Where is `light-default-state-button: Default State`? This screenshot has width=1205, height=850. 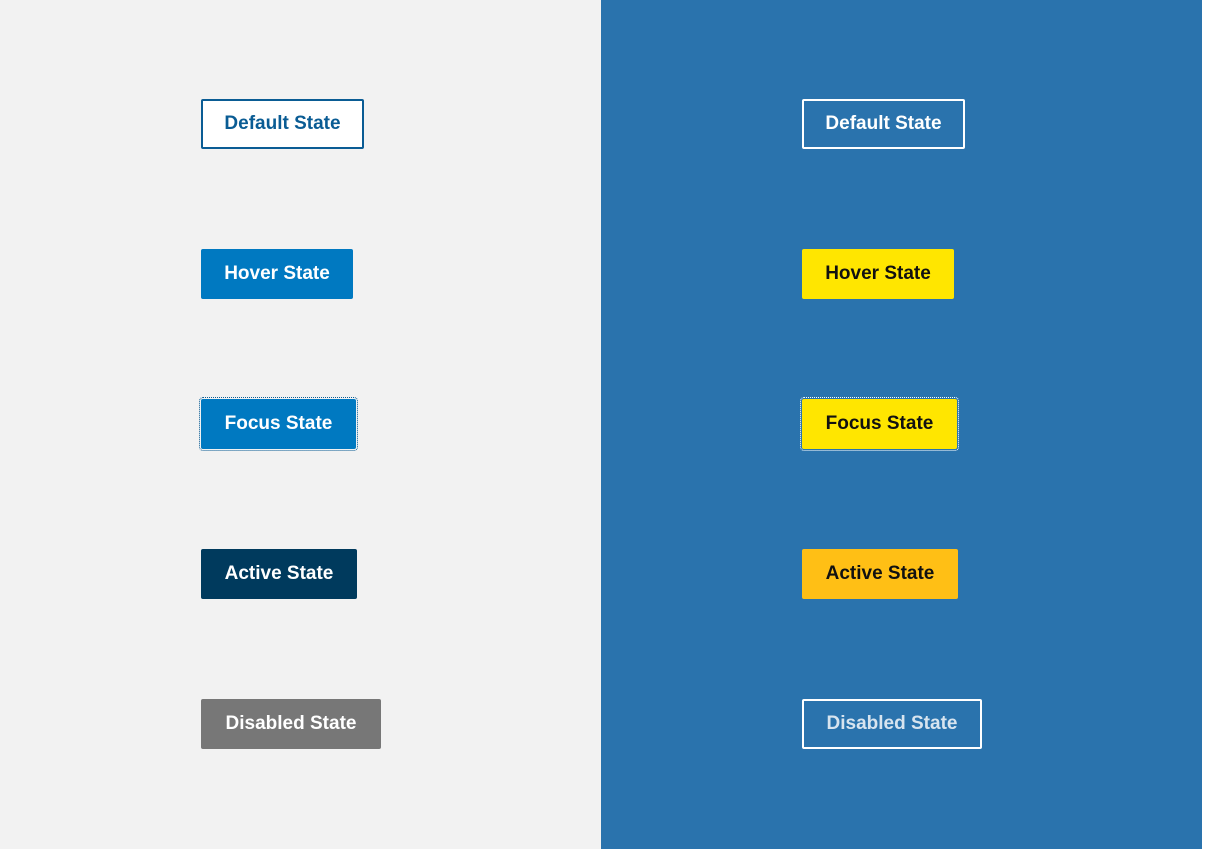 light-default-state-button: Default State is located at coordinates (282, 124).